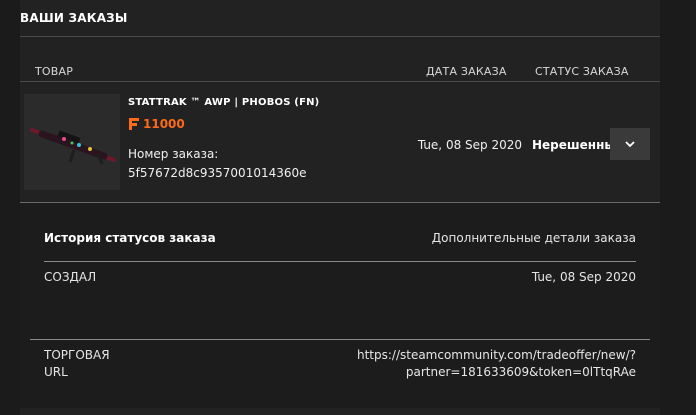 The image size is (696, 415). What do you see at coordinates (173, 154) in the screenshot?
I see `order-number-label: Номер заказа:` at bounding box center [173, 154].